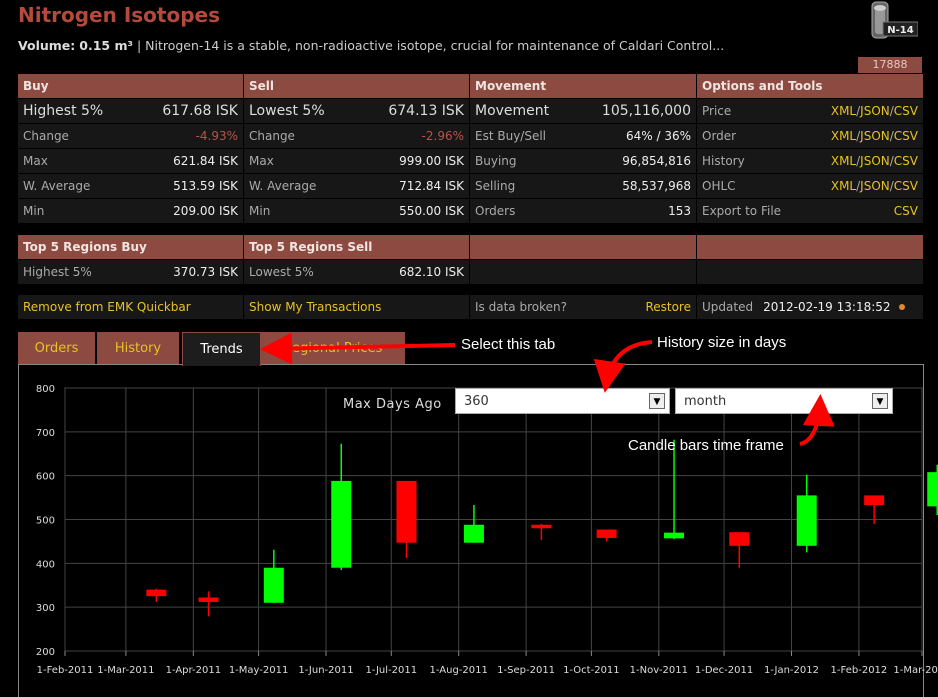 The image size is (938, 697). Describe the element at coordinates (547, 389) in the screenshot. I see `annotation-arrows` at that location.